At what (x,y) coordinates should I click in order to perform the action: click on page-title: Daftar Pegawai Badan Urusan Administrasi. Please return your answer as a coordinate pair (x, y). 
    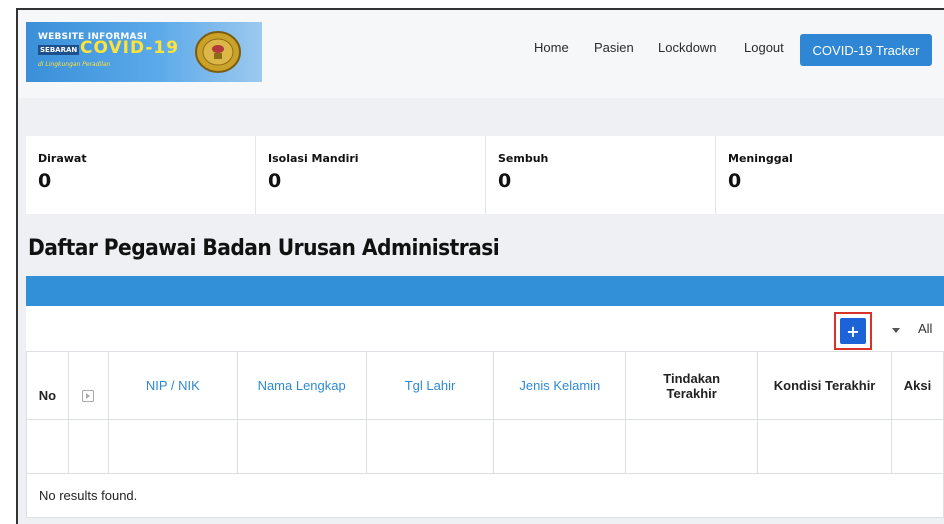
    Looking at the image, I should click on (264, 248).